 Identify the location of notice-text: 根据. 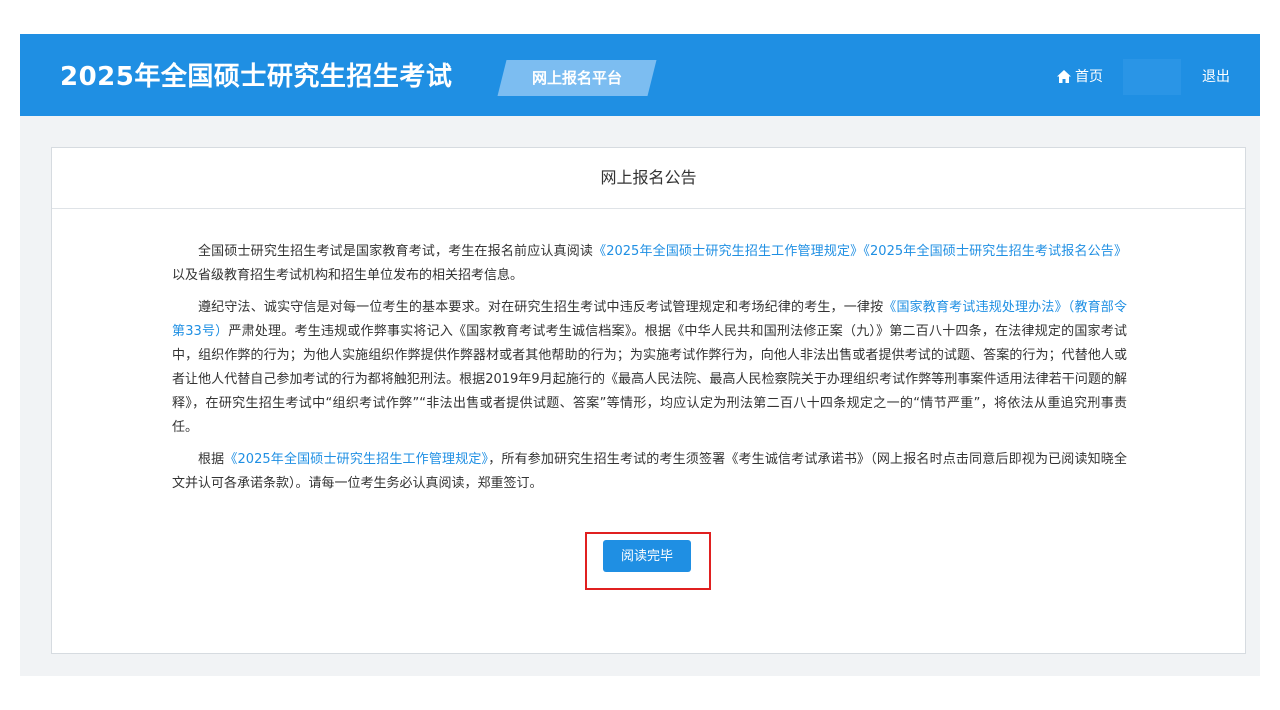
(211, 459).